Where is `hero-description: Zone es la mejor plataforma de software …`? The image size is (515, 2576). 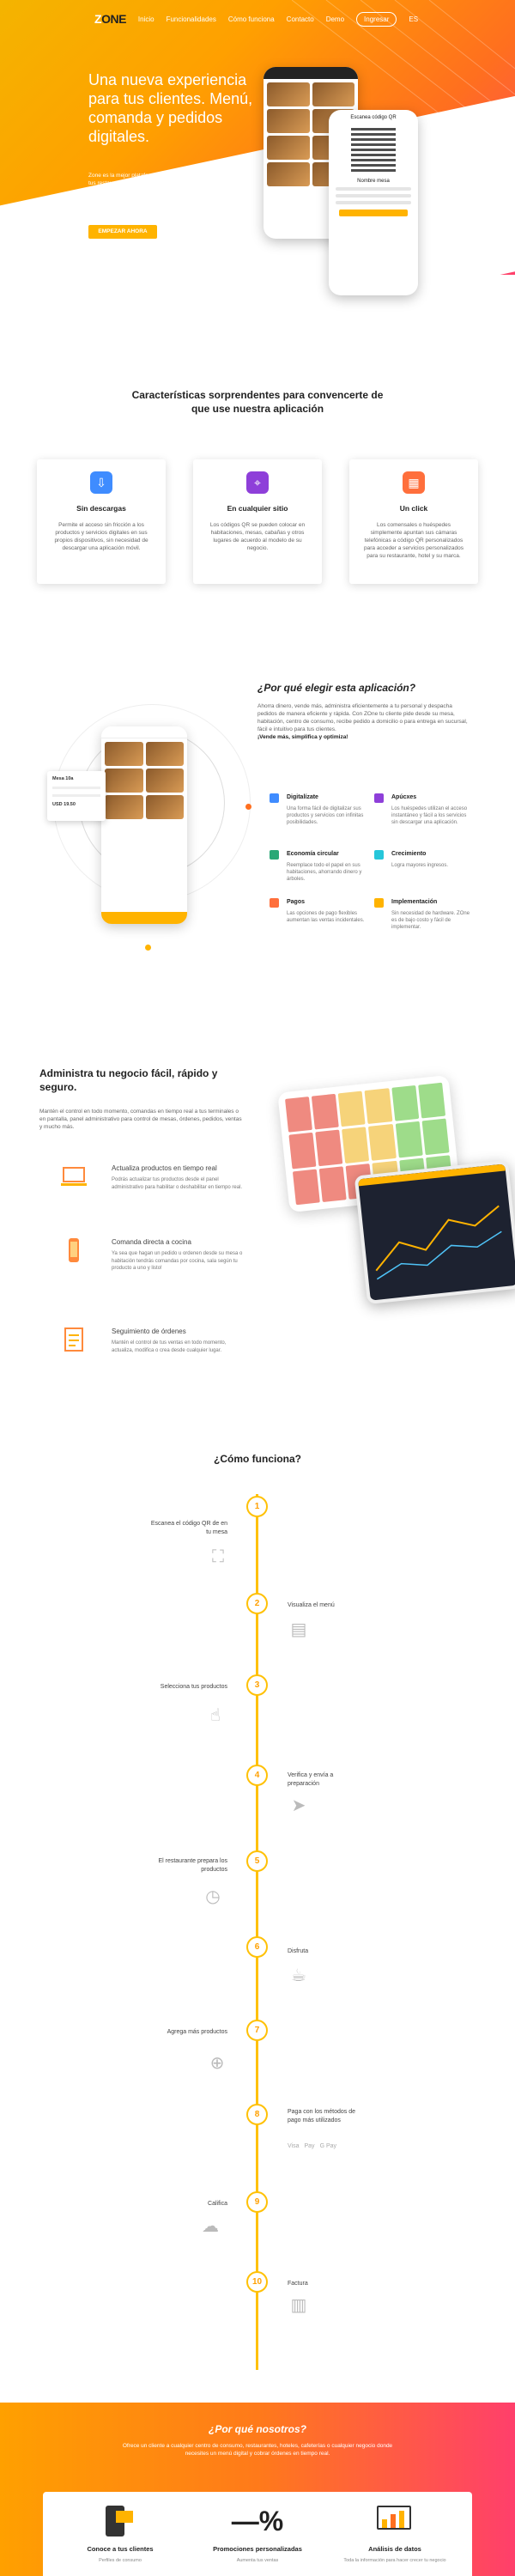 hero-description: Zone es la mejor plataforma de software … is located at coordinates (157, 187).